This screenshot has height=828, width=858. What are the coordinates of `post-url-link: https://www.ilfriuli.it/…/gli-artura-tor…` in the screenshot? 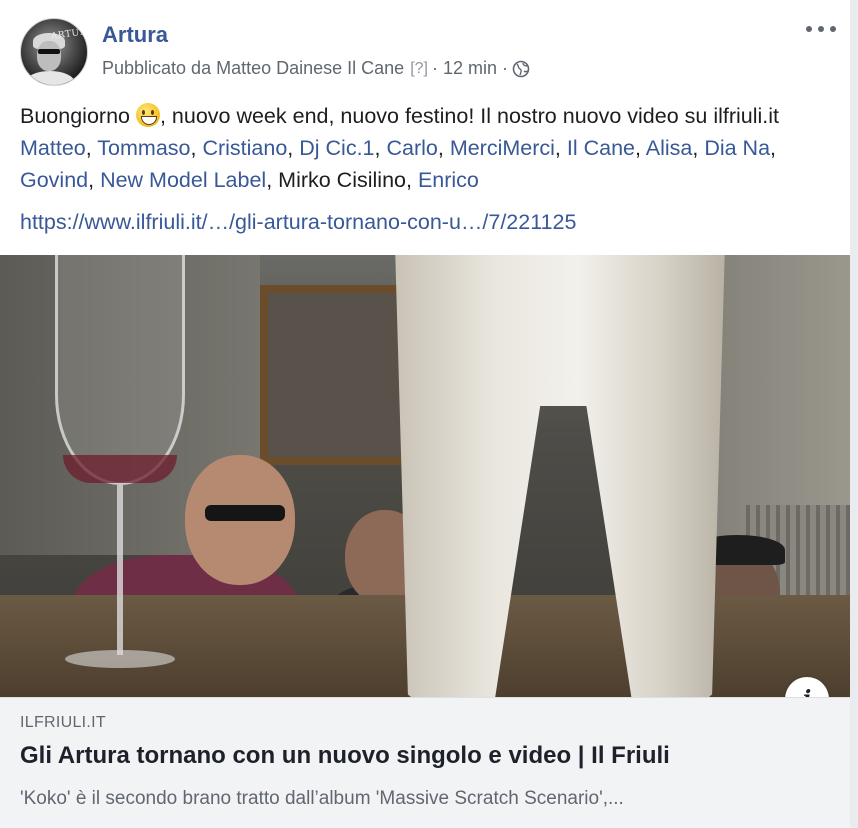 It's located at (298, 222).